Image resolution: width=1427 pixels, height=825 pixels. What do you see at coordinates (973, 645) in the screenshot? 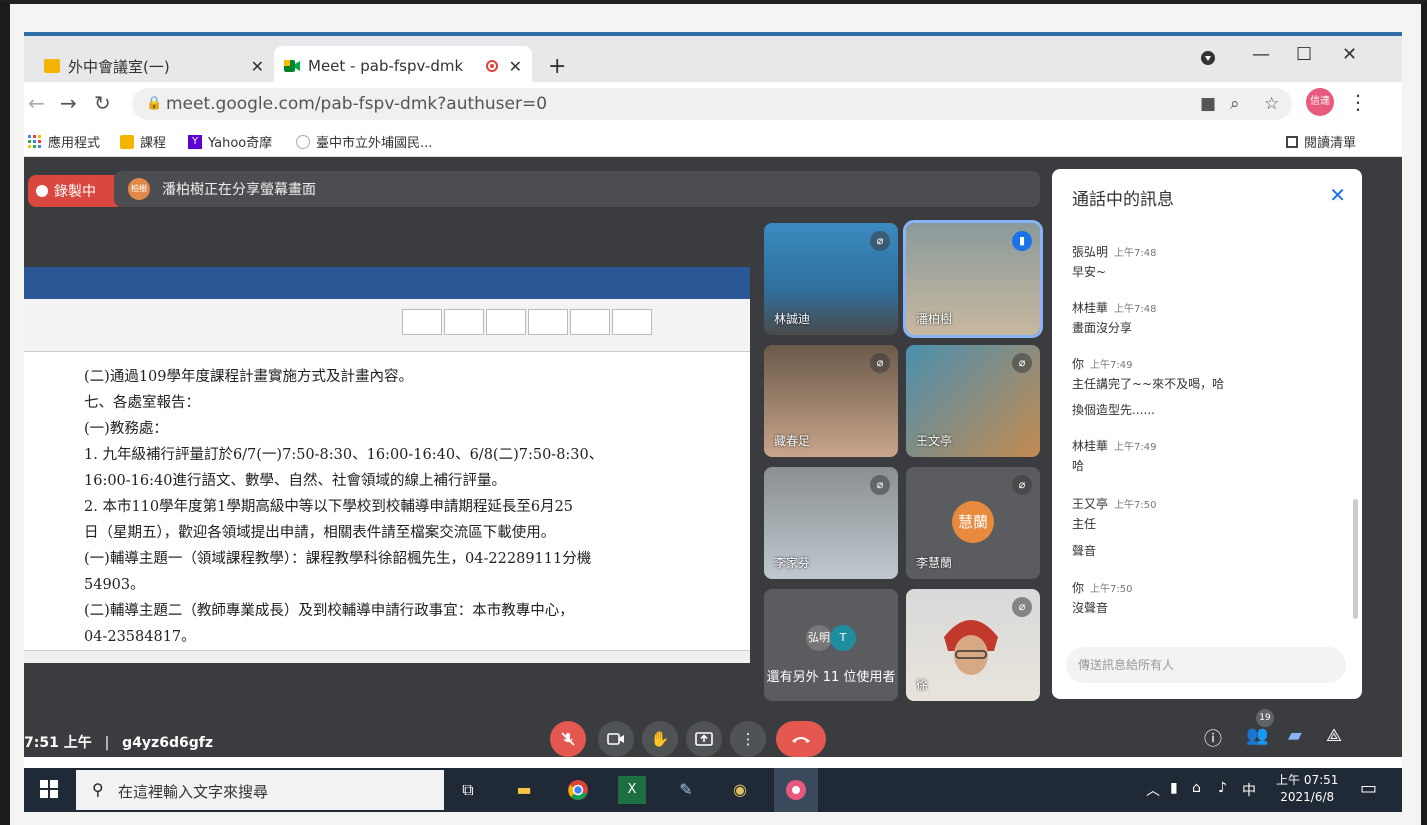
I see `participant-tile: ⌀ 徐` at bounding box center [973, 645].